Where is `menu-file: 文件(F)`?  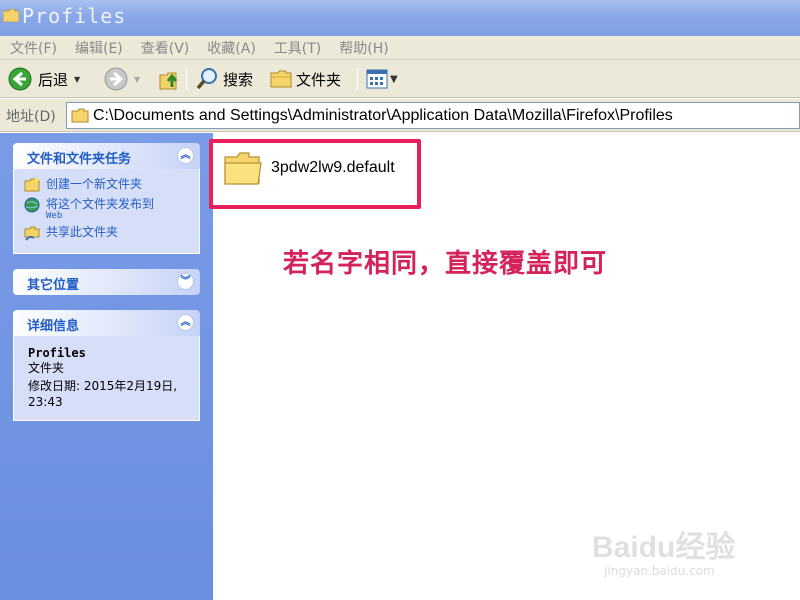 menu-file: 文件(F) is located at coordinates (33, 48).